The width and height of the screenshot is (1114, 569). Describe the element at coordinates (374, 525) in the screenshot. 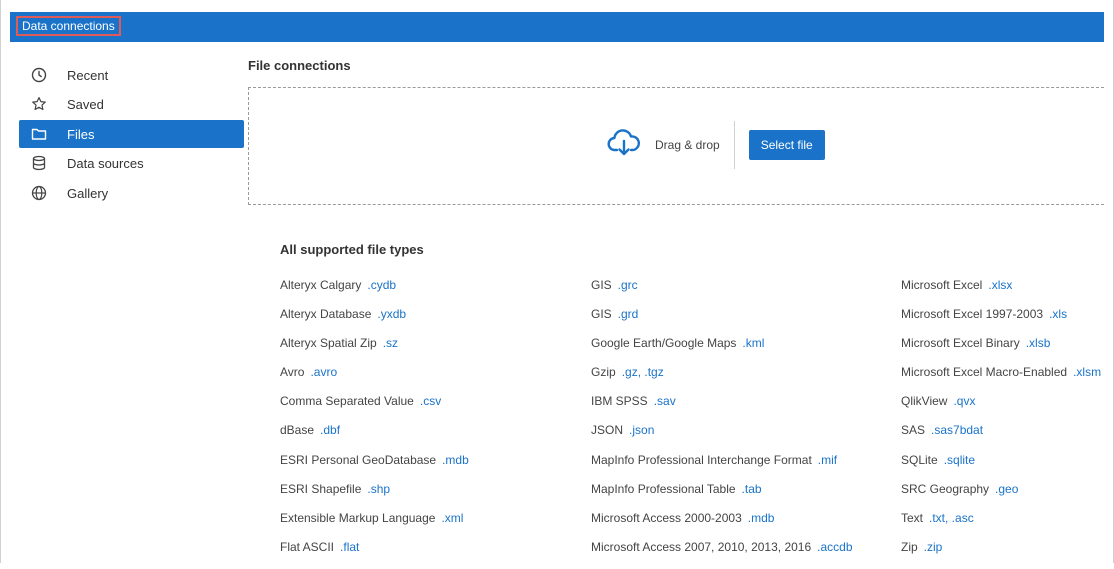

I see `file-type-item: Extensible Markup Language .xml` at that location.